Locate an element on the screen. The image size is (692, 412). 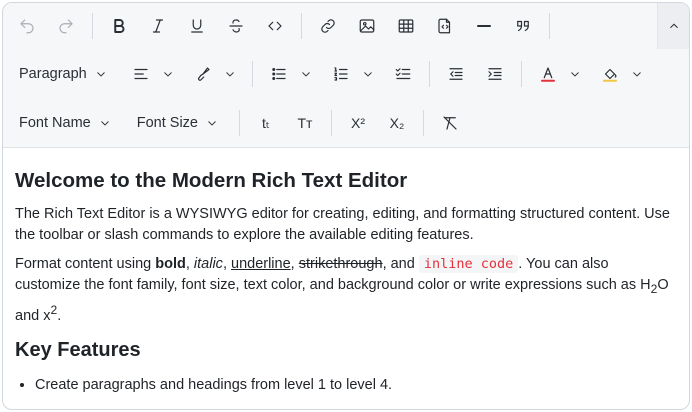
bold-button is located at coordinates (119, 26).